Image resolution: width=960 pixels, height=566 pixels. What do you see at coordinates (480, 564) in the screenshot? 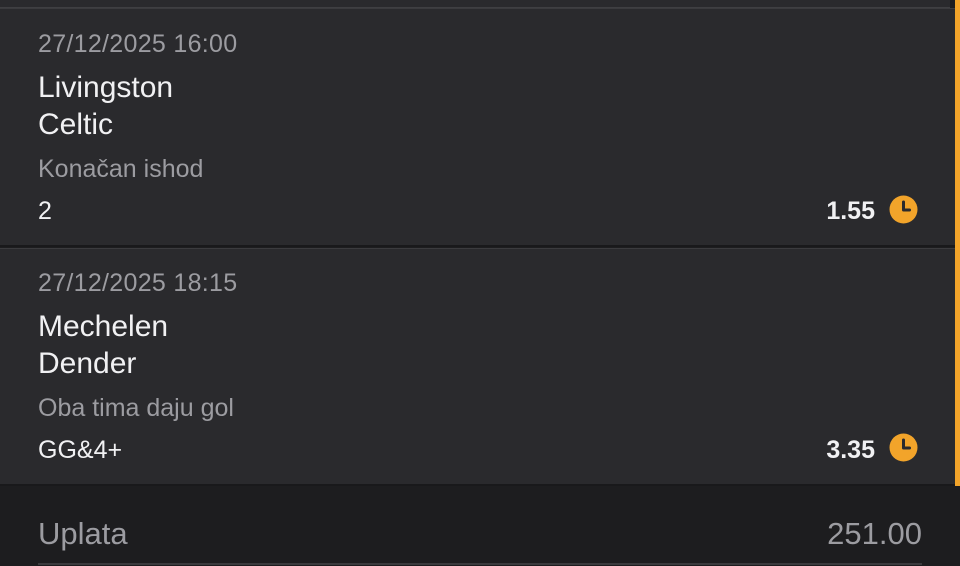
I see `divider` at bounding box center [480, 564].